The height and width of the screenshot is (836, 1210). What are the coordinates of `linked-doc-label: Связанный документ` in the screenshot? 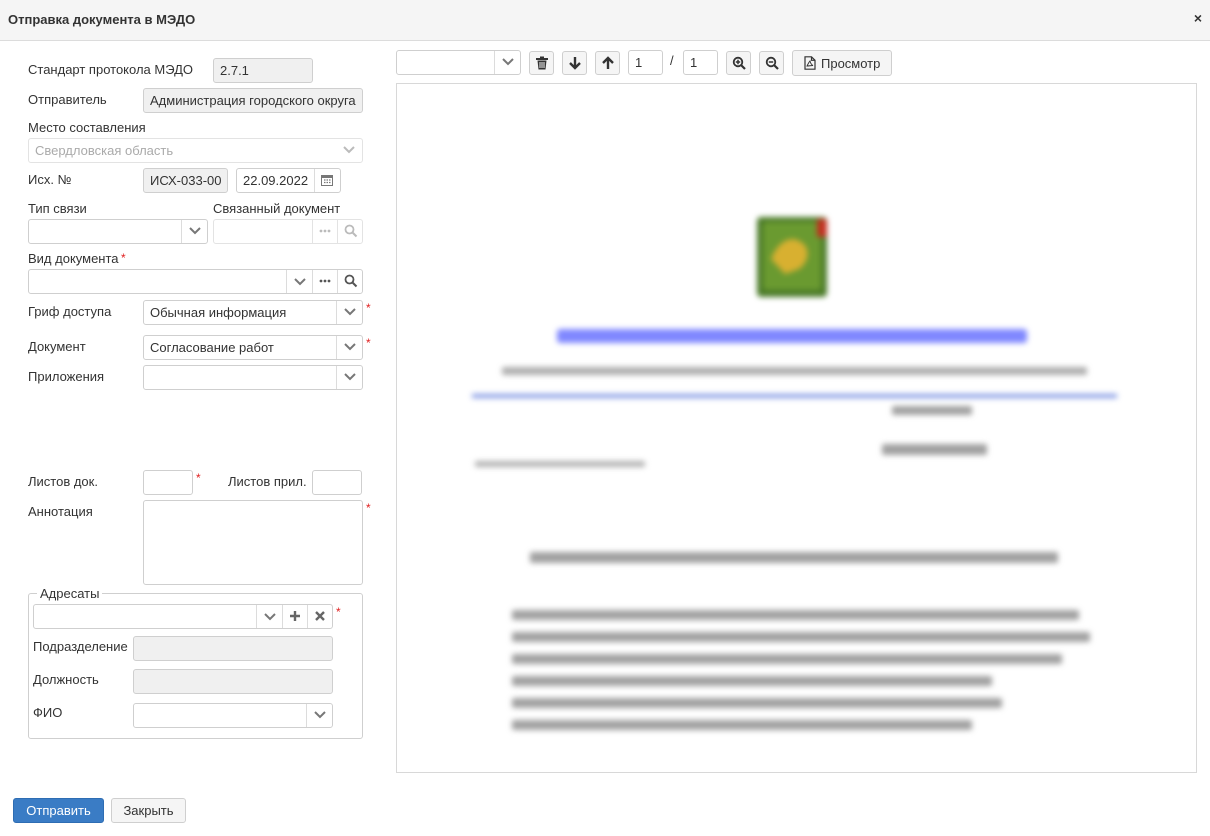 It's located at (277, 208).